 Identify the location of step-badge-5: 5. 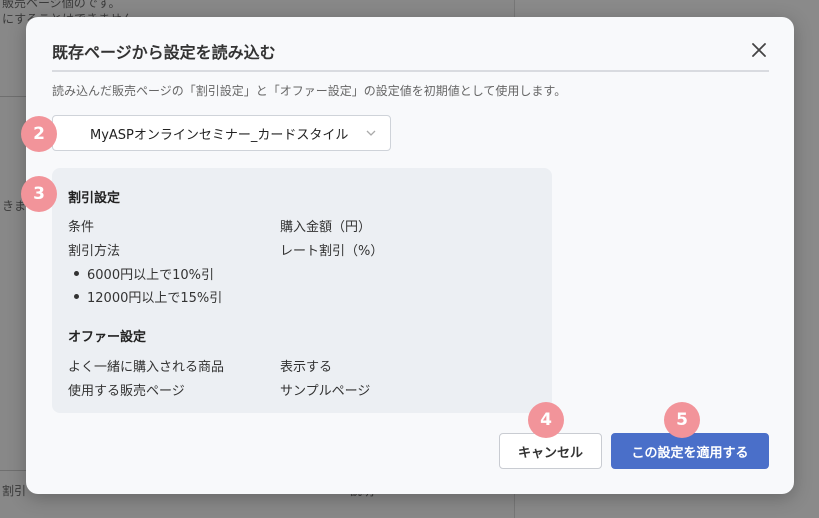
(682, 420).